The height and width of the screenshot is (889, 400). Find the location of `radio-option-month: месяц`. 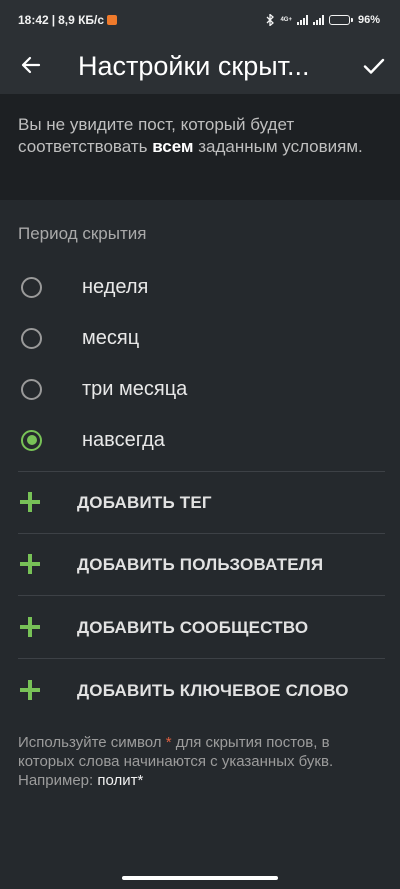

radio-option-month: месяц is located at coordinates (200, 338).